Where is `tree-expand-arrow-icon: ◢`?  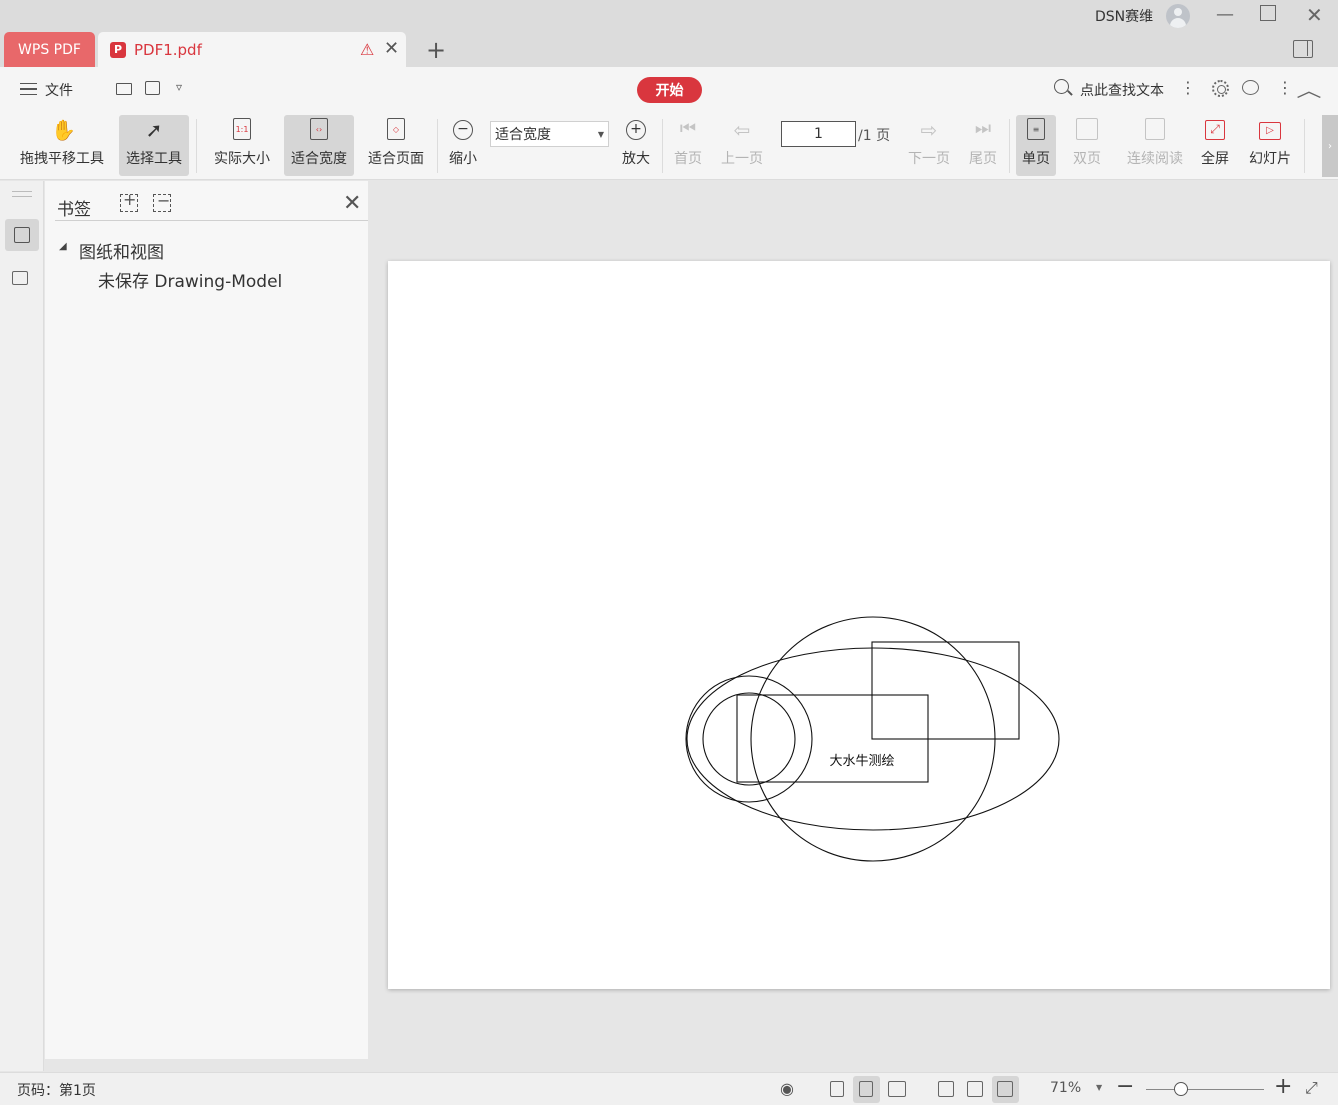 tree-expand-arrow-icon: ◢ is located at coordinates (63, 246).